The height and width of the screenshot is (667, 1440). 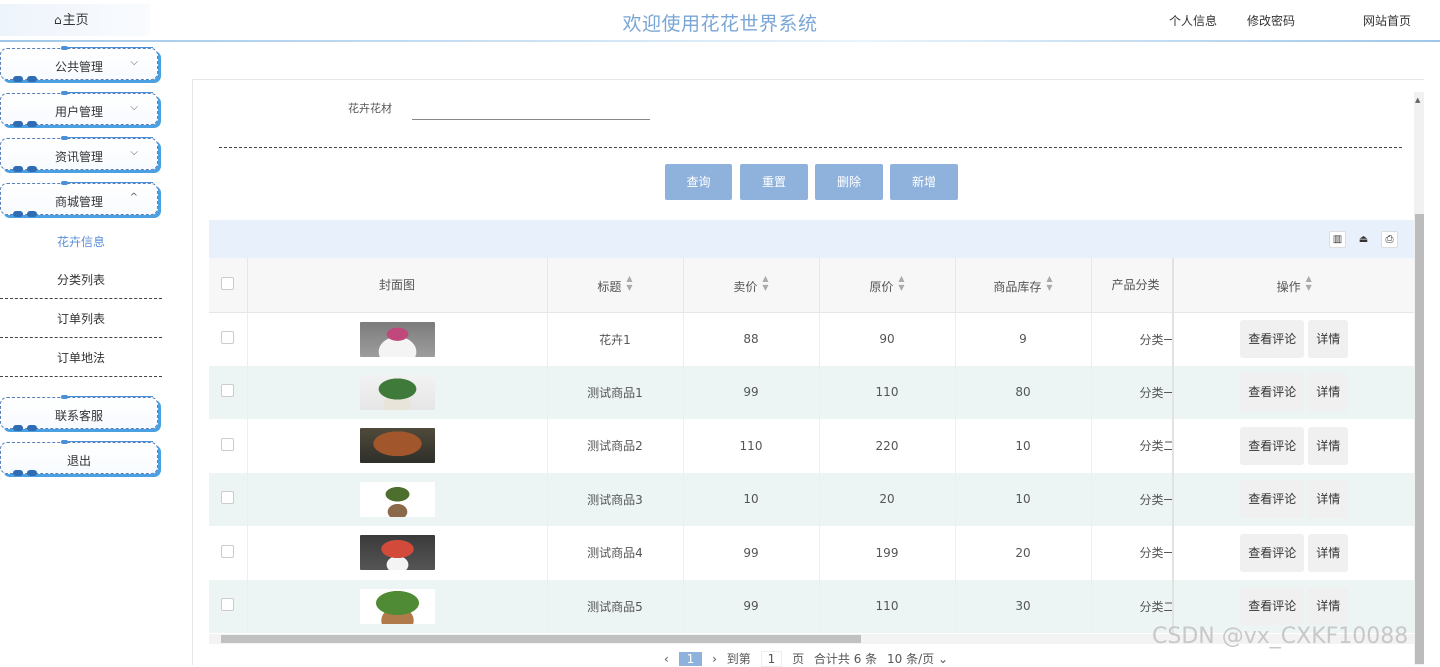 I want to click on chevron-up-icon: ^, so click(x=133, y=197).